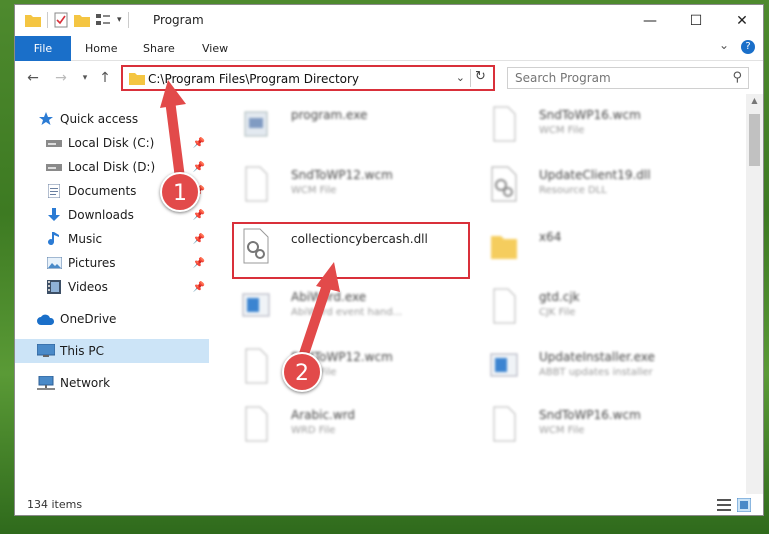  Describe the element at coordinates (215, 48) in the screenshot. I see `tab-view: View` at that location.